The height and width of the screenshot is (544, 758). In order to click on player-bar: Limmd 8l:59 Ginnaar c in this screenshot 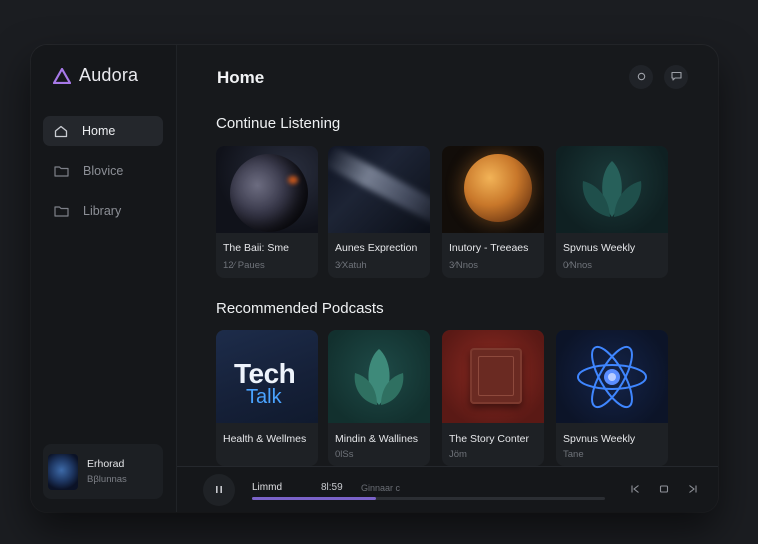, I will do `click(447, 489)`.